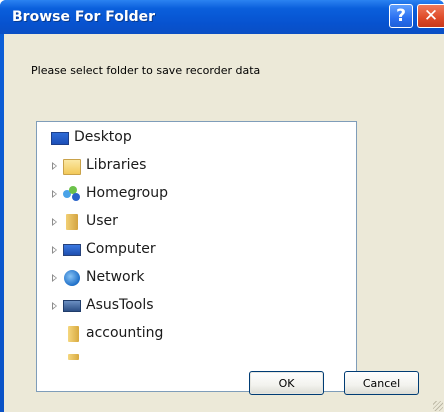 This screenshot has width=444, height=412. What do you see at coordinates (60, 138) in the screenshot?
I see `desktop-icon` at bounding box center [60, 138].